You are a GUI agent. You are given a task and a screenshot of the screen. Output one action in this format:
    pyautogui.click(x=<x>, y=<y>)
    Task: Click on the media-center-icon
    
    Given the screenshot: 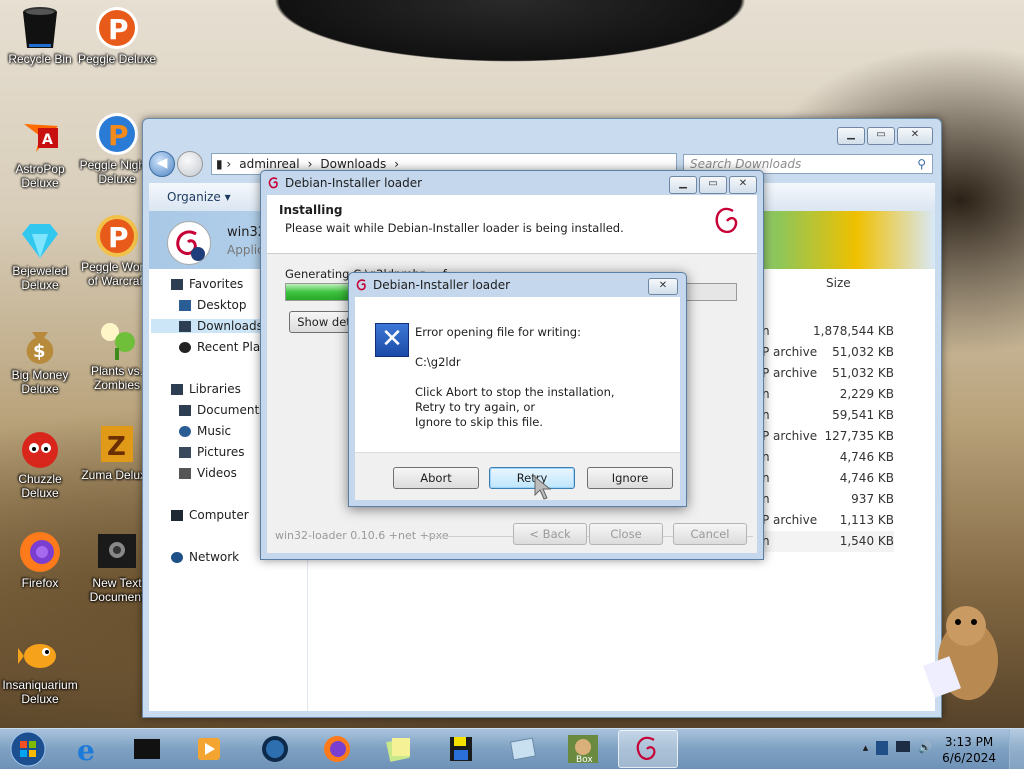 What is the action you would take?
    pyautogui.click(x=147, y=749)
    